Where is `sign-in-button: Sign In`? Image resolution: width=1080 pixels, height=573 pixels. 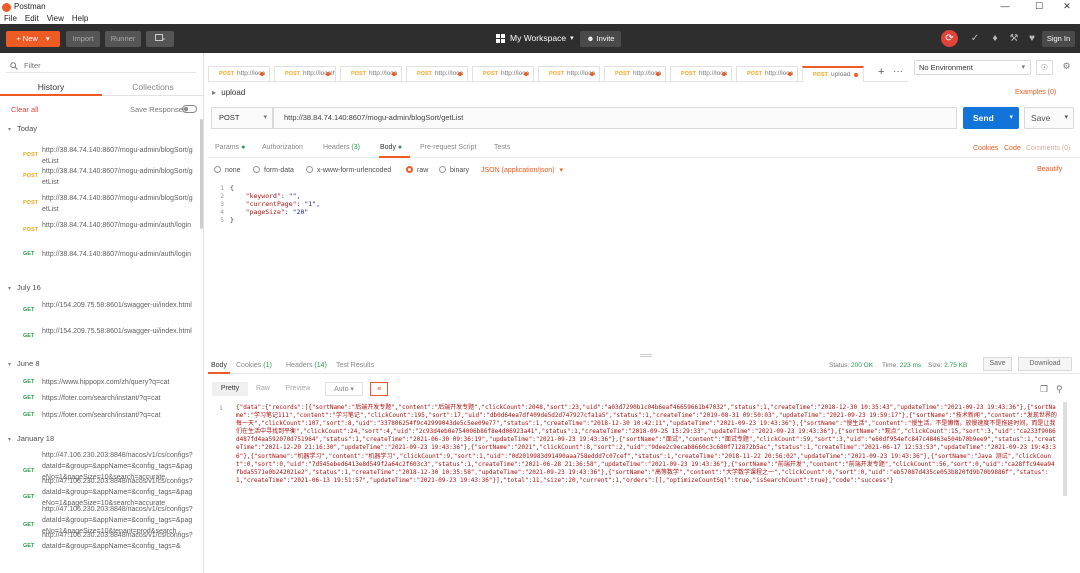 sign-in-button: Sign In is located at coordinates (1058, 39).